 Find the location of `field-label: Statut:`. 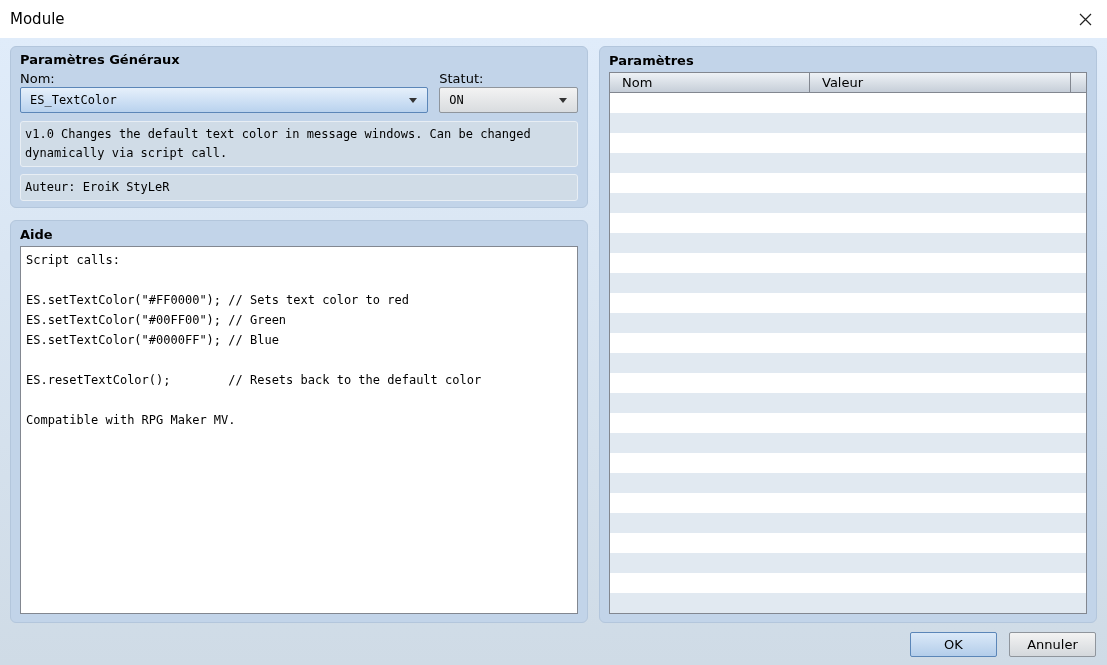

field-label: Statut: is located at coordinates (462, 78).